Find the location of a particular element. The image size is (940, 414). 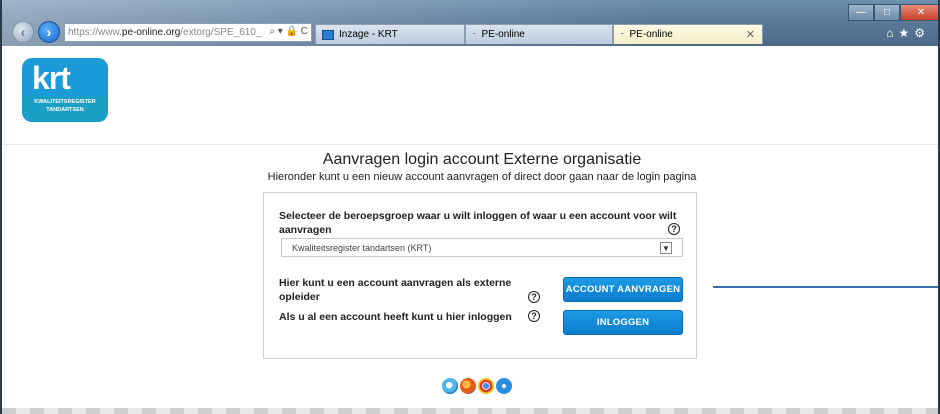

minimize-button: — is located at coordinates (861, 12).